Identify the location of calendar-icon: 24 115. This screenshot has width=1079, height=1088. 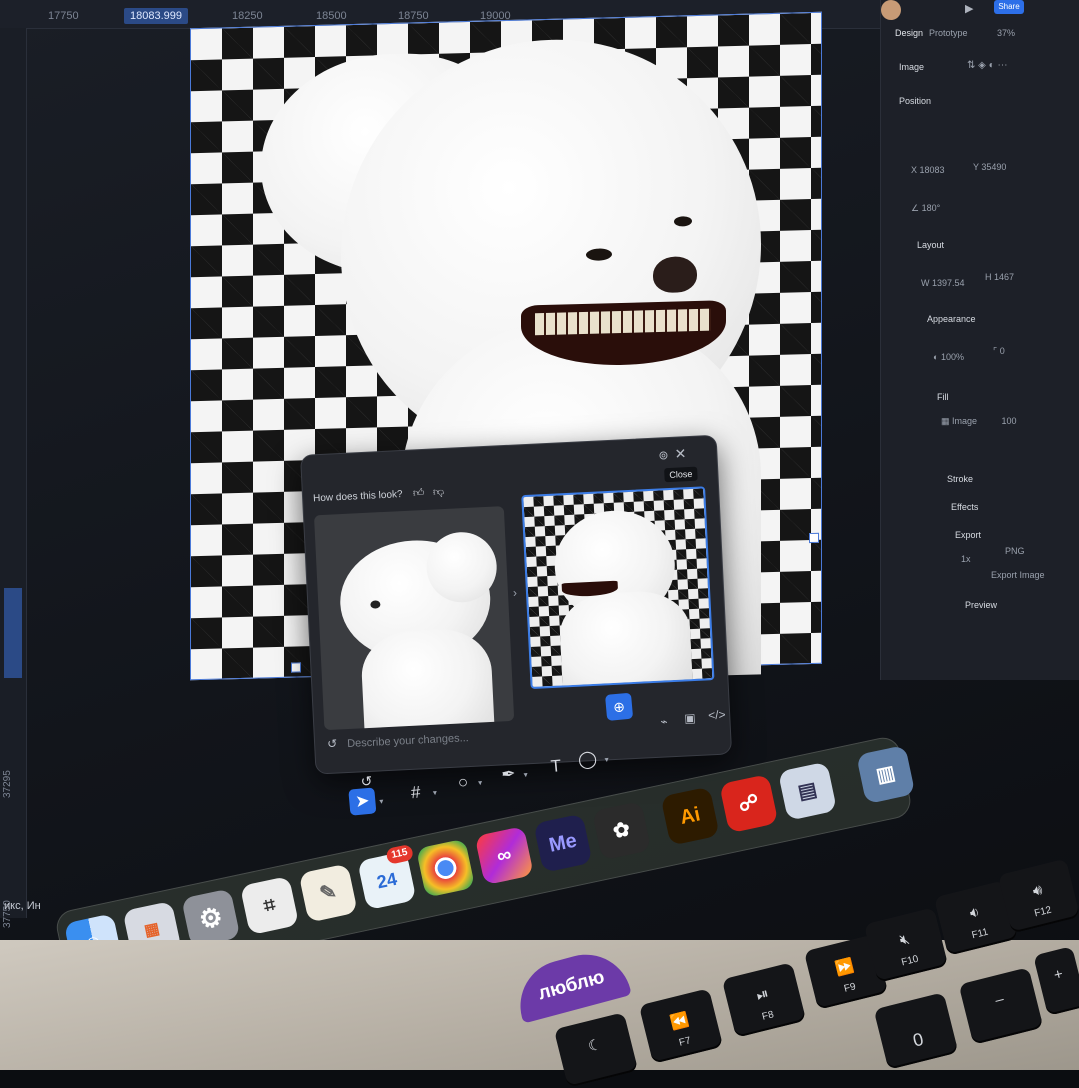
(387, 877).